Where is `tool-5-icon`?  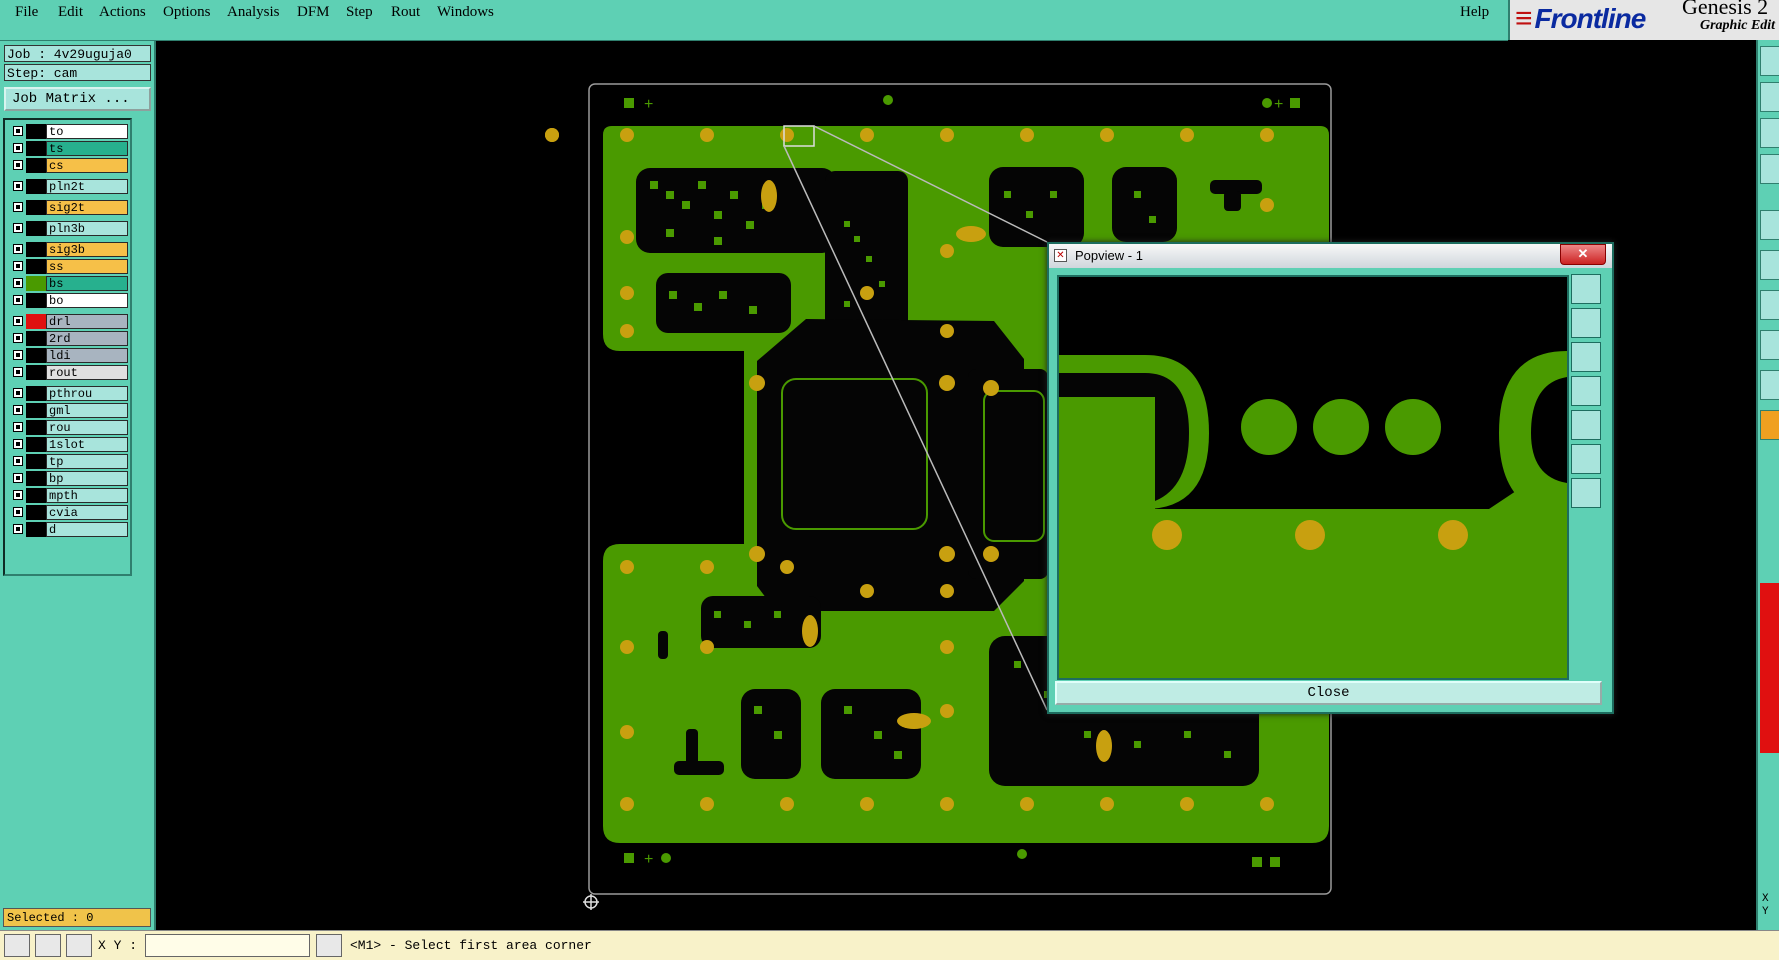
tool-5-icon is located at coordinates (1769, 225).